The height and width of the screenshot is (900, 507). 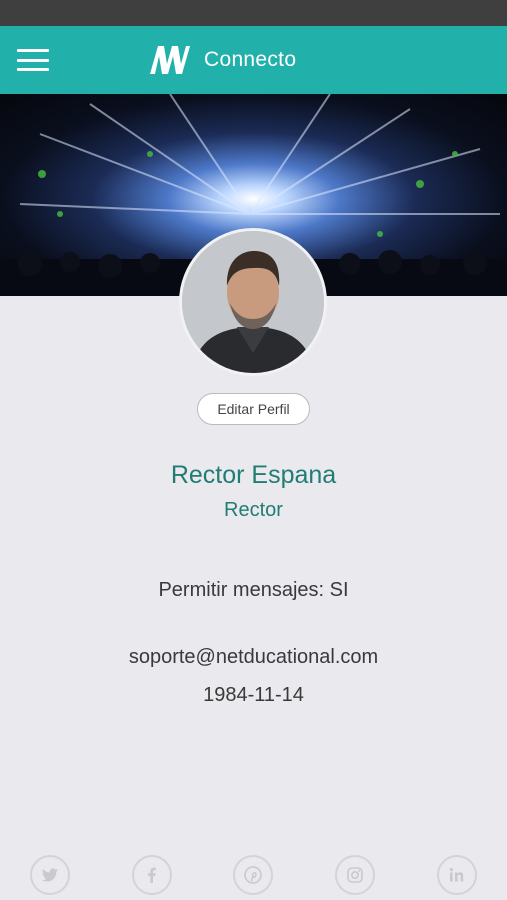 I want to click on edit-profile-button: Editar Perfil, so click(x=253, y=409).